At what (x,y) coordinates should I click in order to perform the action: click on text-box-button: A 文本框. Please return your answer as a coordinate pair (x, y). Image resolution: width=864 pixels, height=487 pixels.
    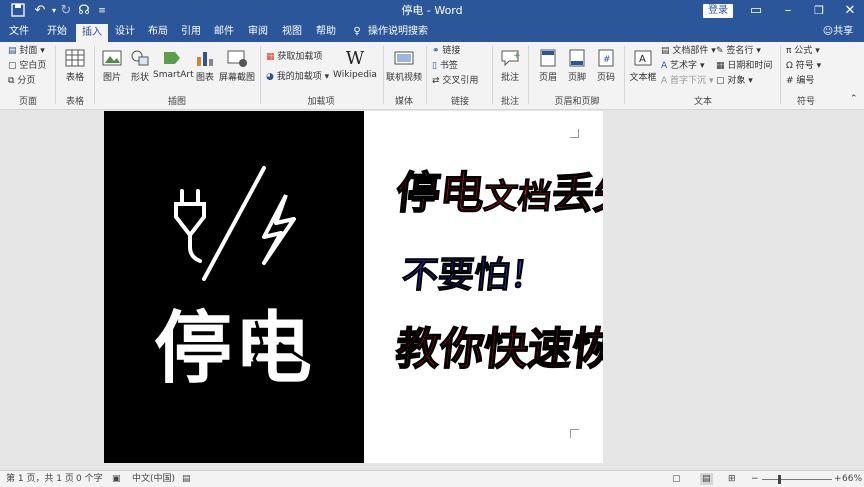
    Looking at the image, I should click on (643, 65).